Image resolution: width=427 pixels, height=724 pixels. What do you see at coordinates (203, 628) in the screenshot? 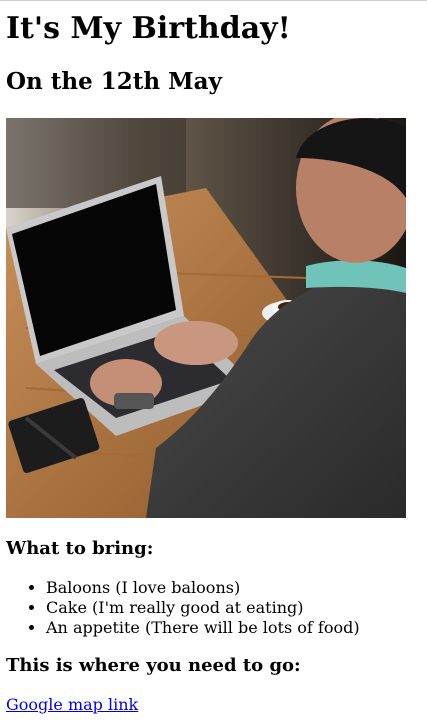
I see `list-item: An appetite (There will be lots of food)` at bounding box center [203, 628].